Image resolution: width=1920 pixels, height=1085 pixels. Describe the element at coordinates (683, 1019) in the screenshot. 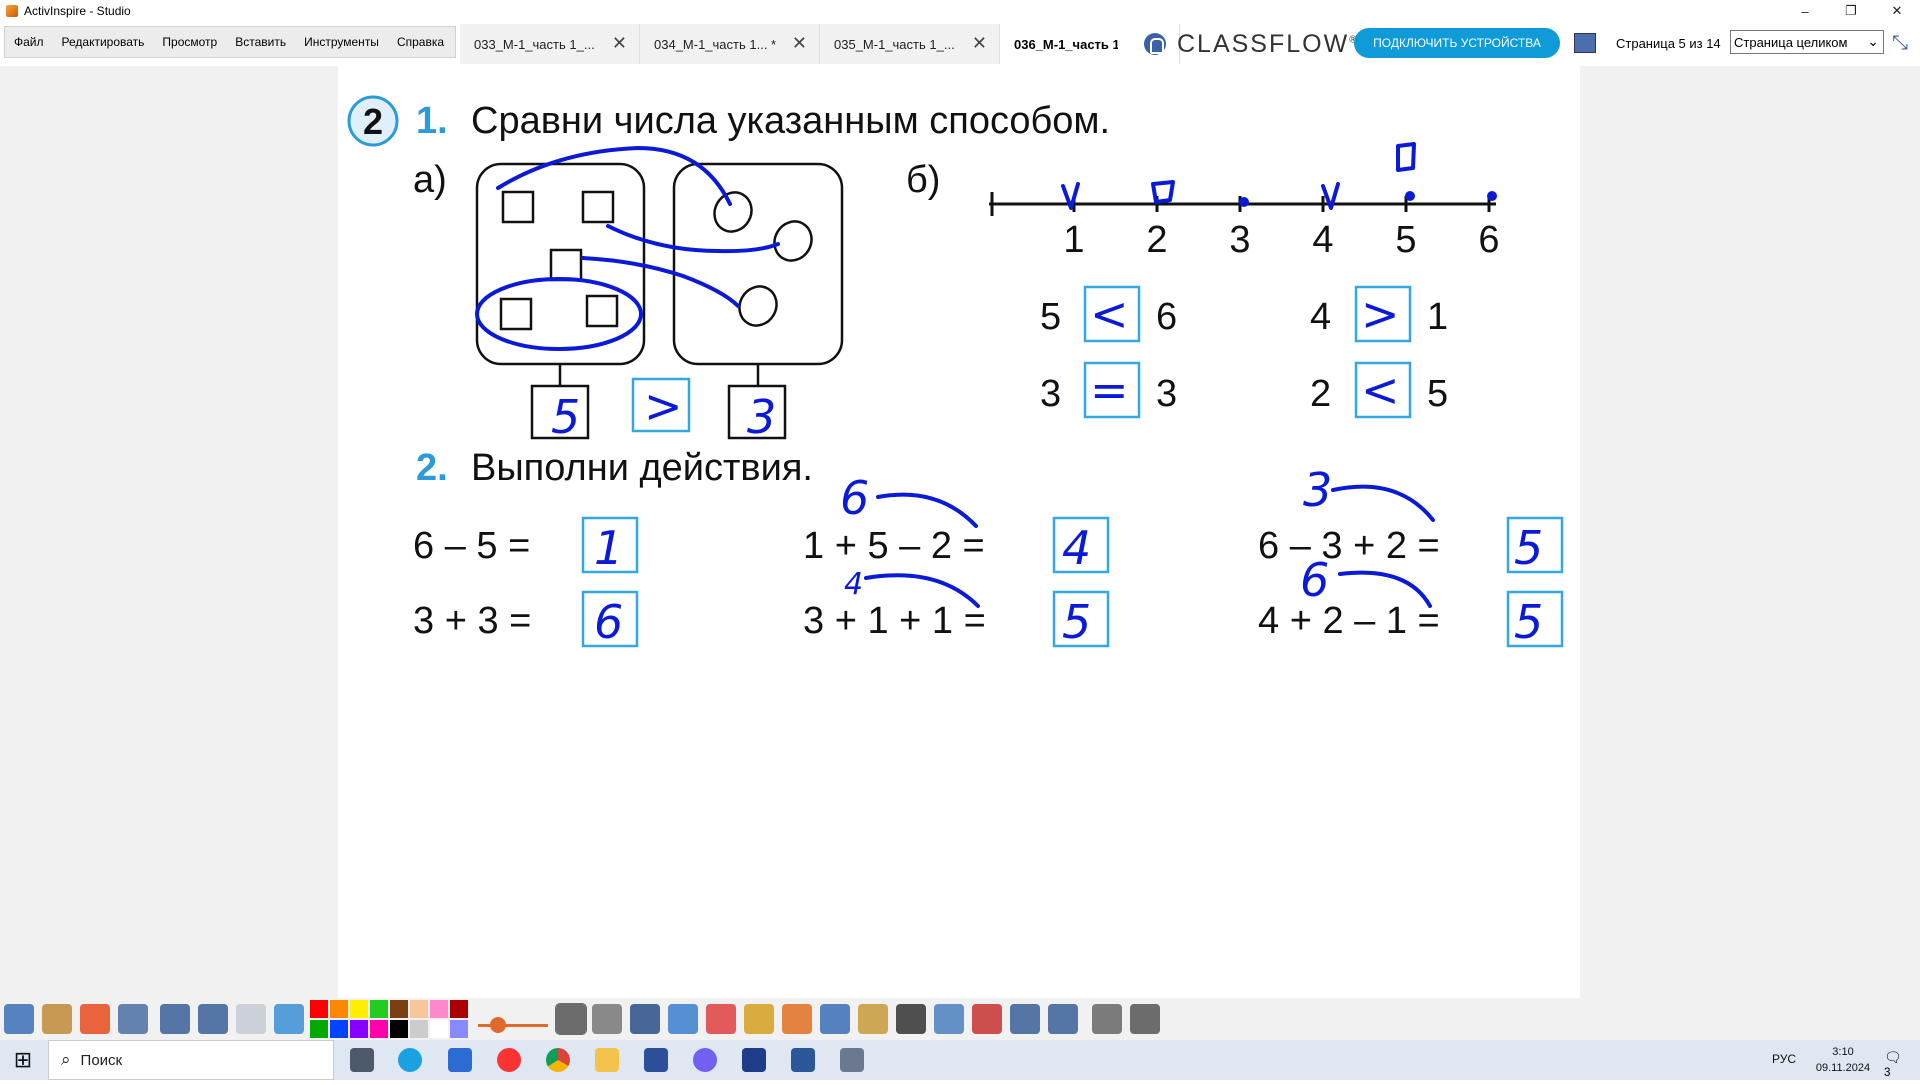

I see `highlighter-icon` at that location.